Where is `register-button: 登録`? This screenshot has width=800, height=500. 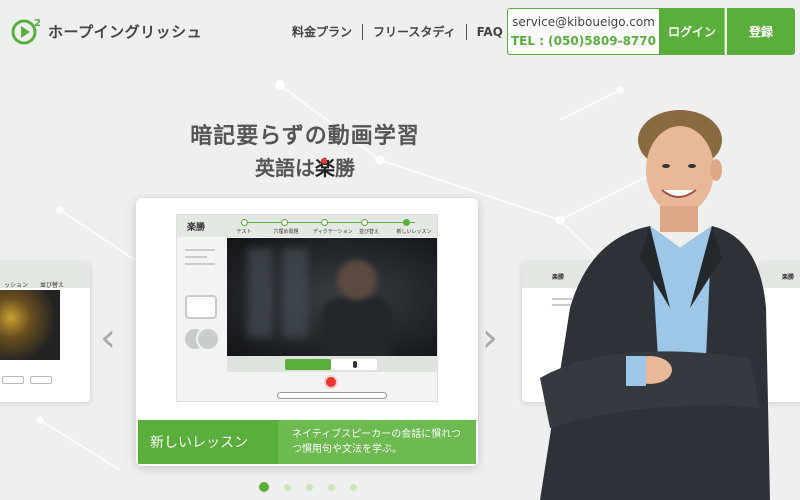
register-button: 登録 is located at coordinates (761, 31).